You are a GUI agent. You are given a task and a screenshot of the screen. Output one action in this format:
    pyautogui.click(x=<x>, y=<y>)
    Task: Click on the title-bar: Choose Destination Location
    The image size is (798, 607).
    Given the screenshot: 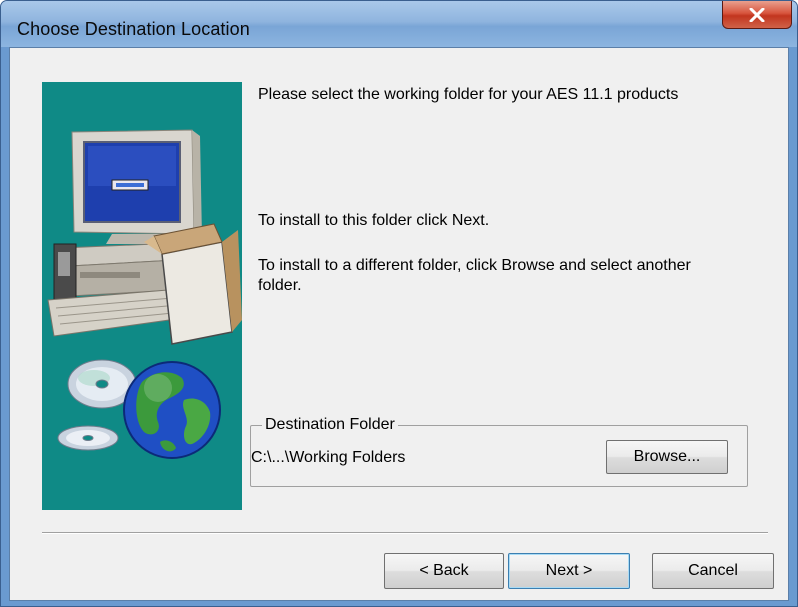 What is the action you would take?
    pyautogui.click(x=399, y=24)
    